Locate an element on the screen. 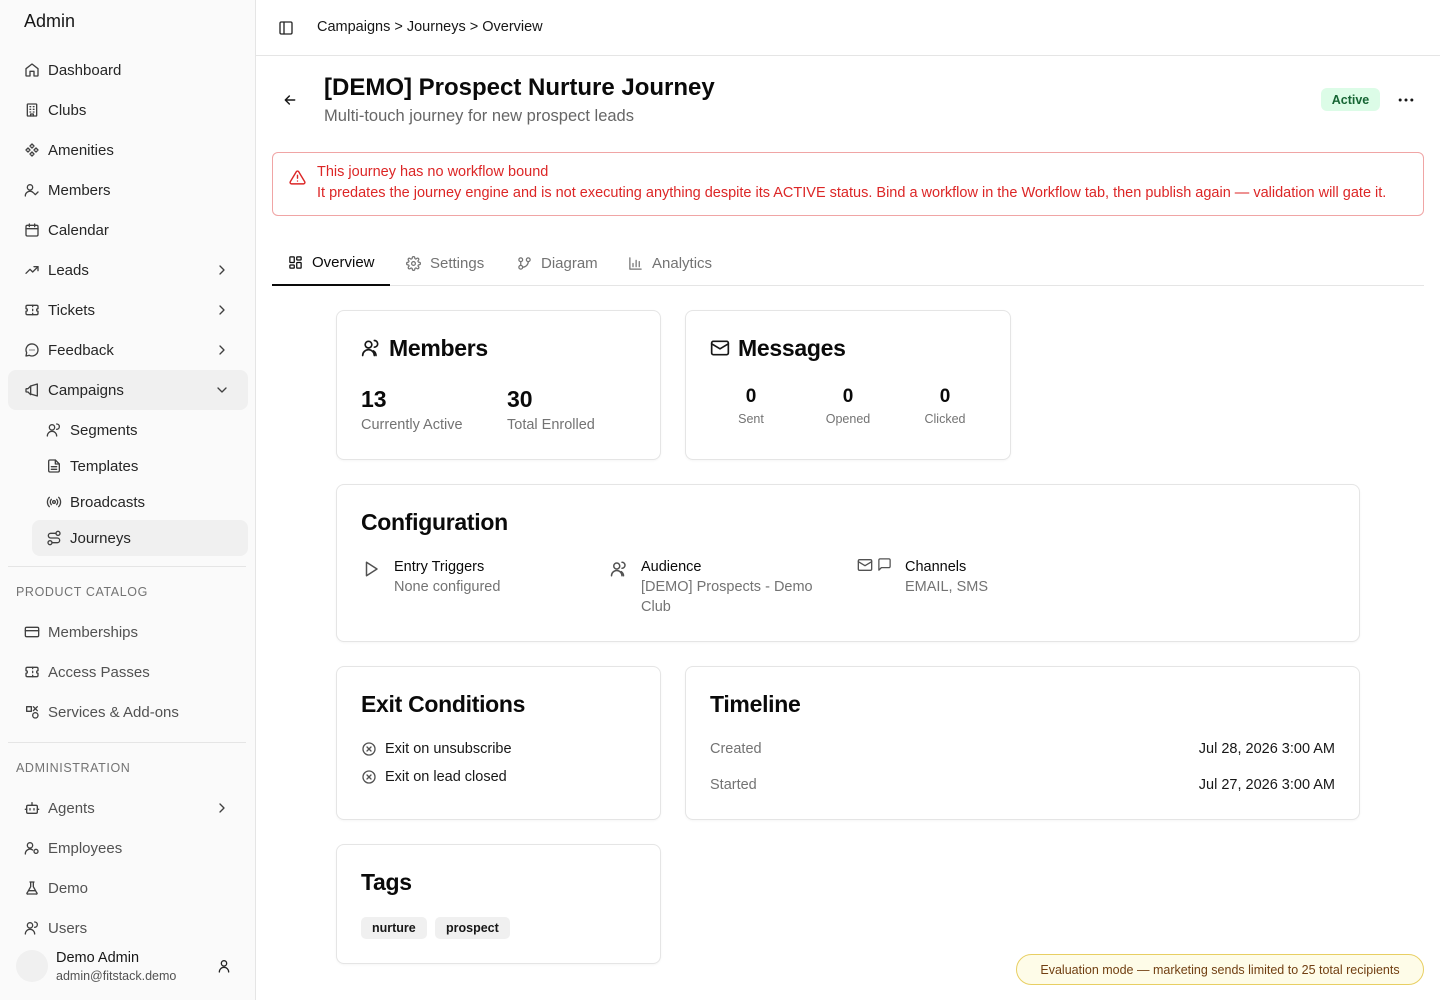 Image resolution: width=1440 pixels, height=1000 pixels. started-value: Jul 27, 2026 3:00 AM is located at coordinates (1266, 785).